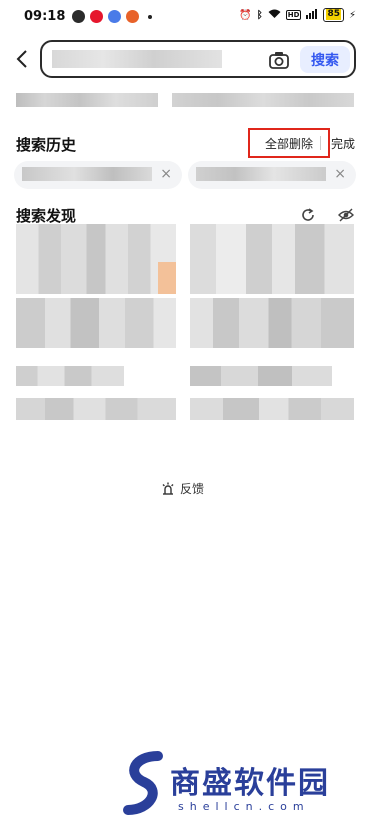 The width and height of the screenshot is (370, 822). What do you see at coordinates (114, 16) in the screenshot?
I see `app-notification-icon` at bounding box center [114, 16].